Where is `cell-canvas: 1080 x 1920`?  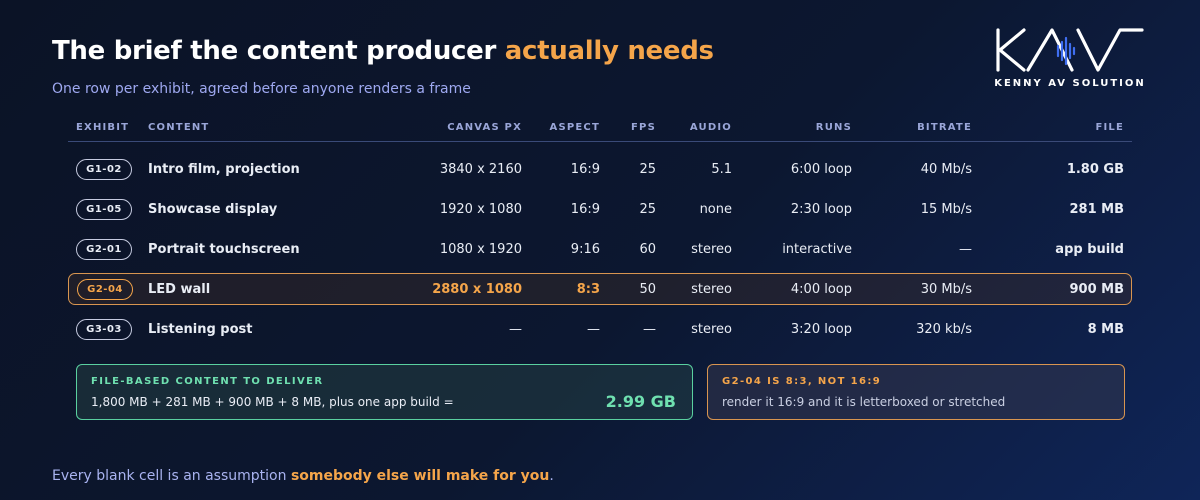
cell-canvas: 1080 x 1920 is located at coordinates (480, 249).